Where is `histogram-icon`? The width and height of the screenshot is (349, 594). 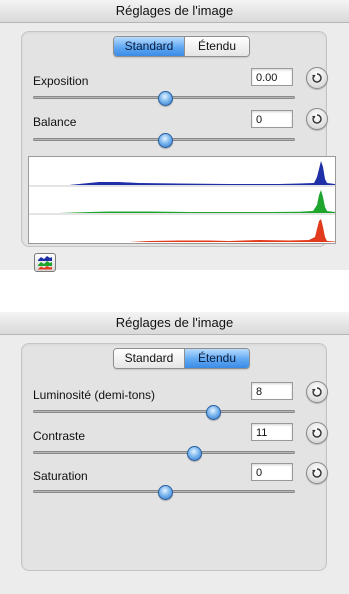
histogram-icon is located at coordinates (45, 263).